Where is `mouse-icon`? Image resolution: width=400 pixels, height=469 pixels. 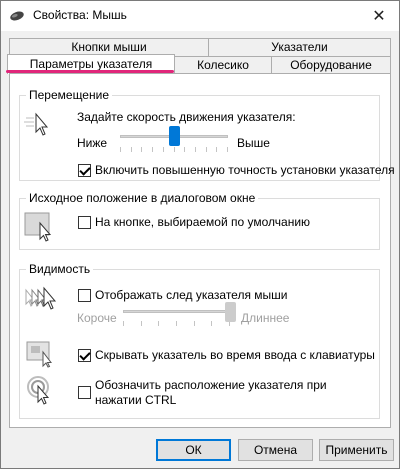
mouse-icon is located at coordinates (17, 16).